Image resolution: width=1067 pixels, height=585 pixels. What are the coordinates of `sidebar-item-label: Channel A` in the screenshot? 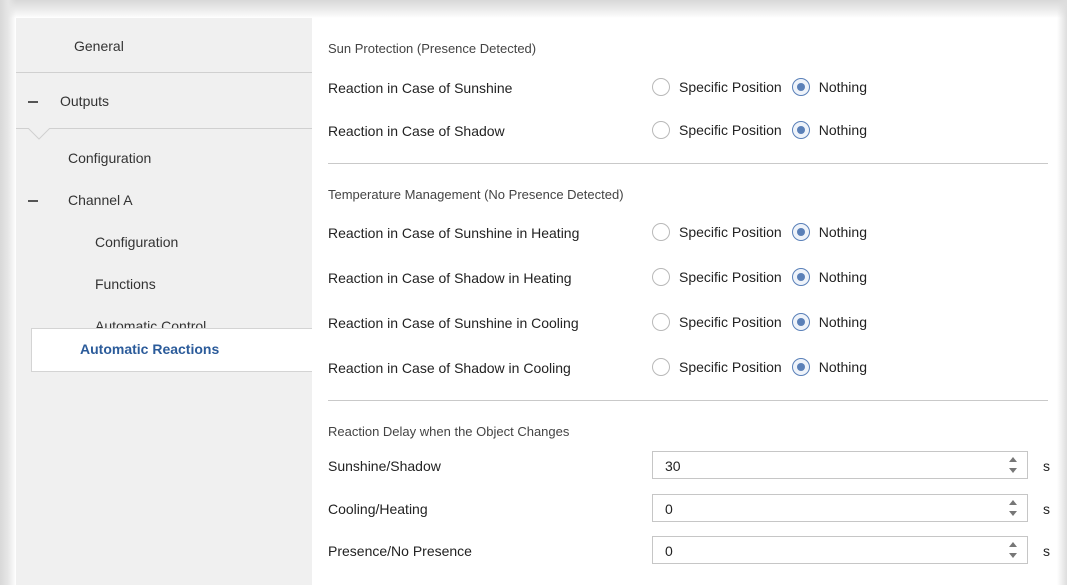 It's located at (100, 200).